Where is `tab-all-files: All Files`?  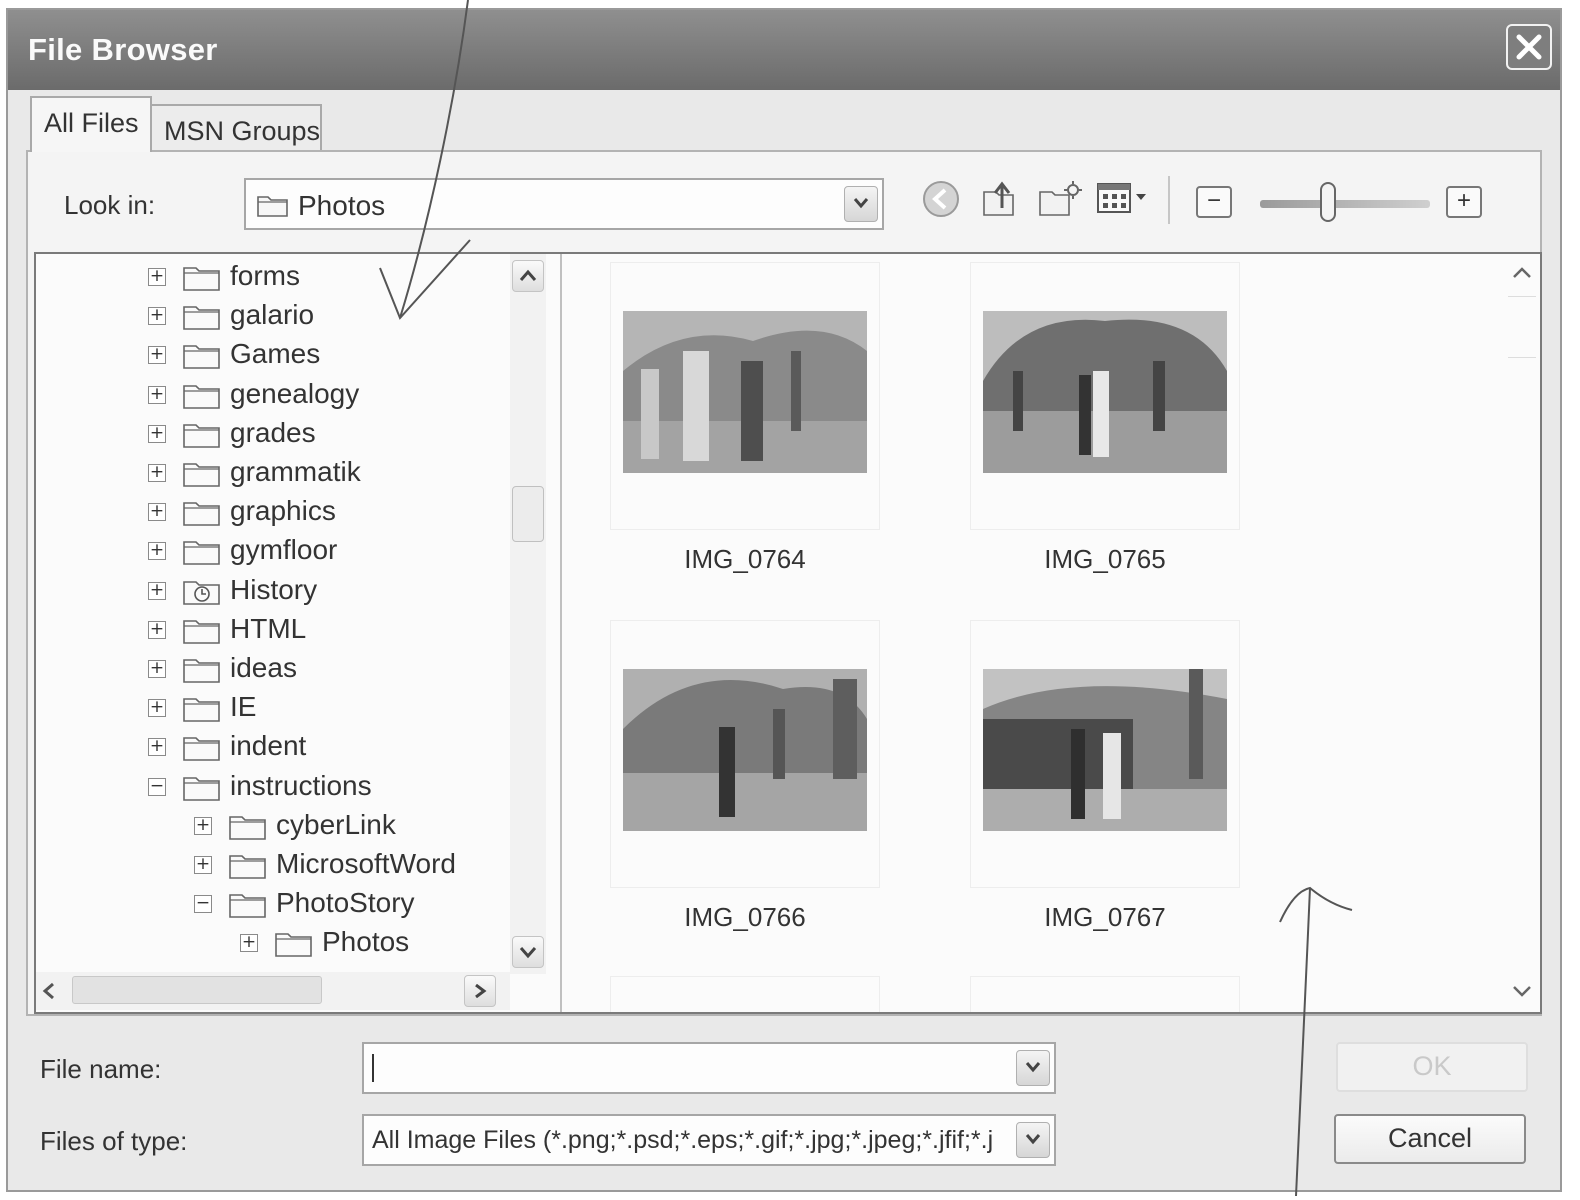 tab-all-files: All Files is located at coordinates (91, 124).